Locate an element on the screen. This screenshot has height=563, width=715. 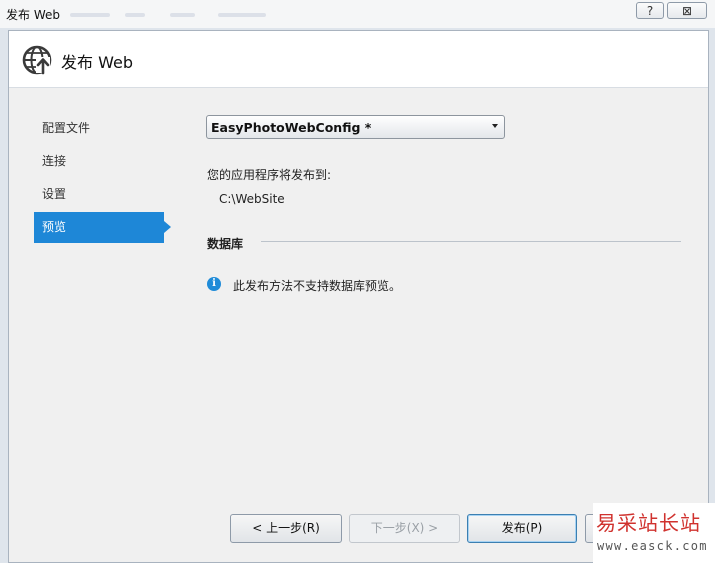
page-title: 发布 Web is located at coordinates (97, 62).